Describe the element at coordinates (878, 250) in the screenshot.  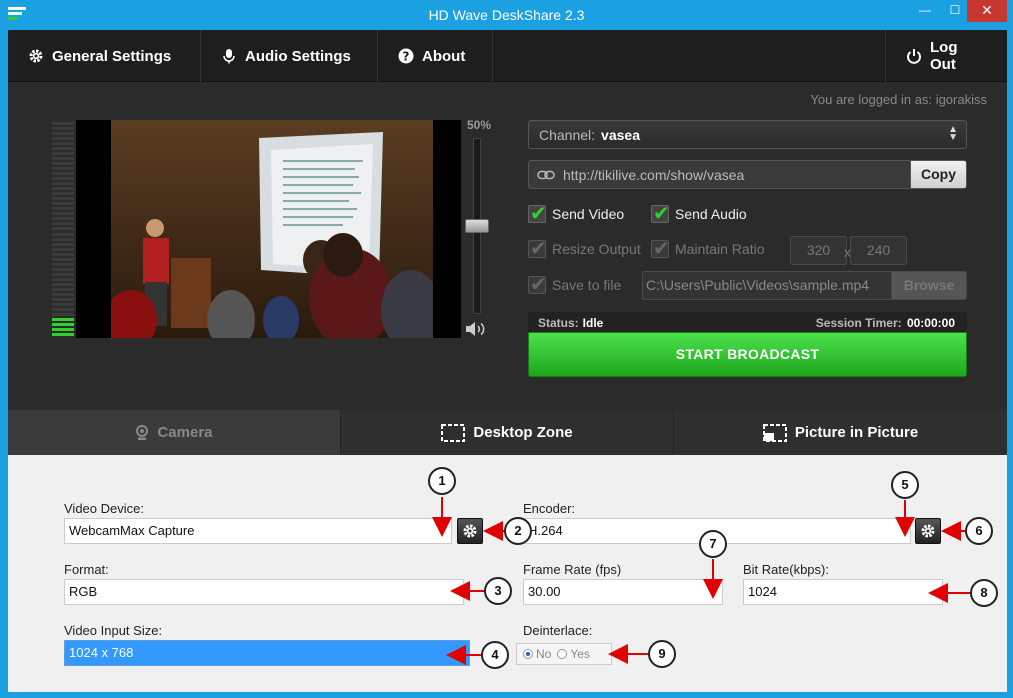
I see `output-height-input: 240` at that location.